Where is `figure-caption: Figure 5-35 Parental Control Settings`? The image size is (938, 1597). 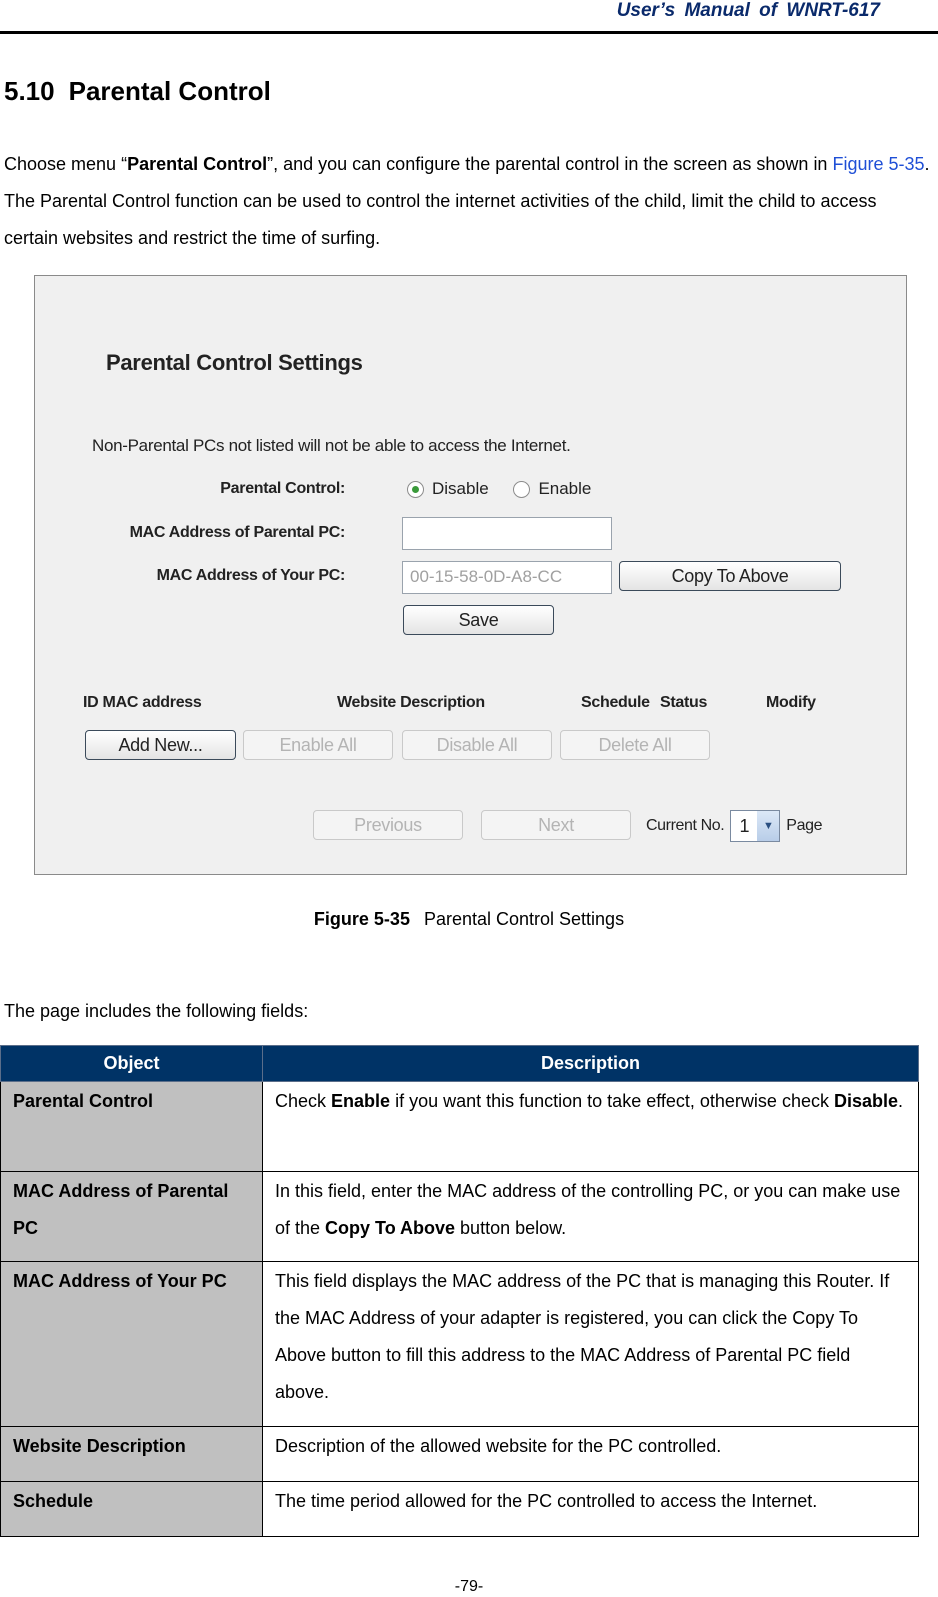
figure-caption: Figure 5-35 Parental Control Settings is located at coordinates (469, 919).